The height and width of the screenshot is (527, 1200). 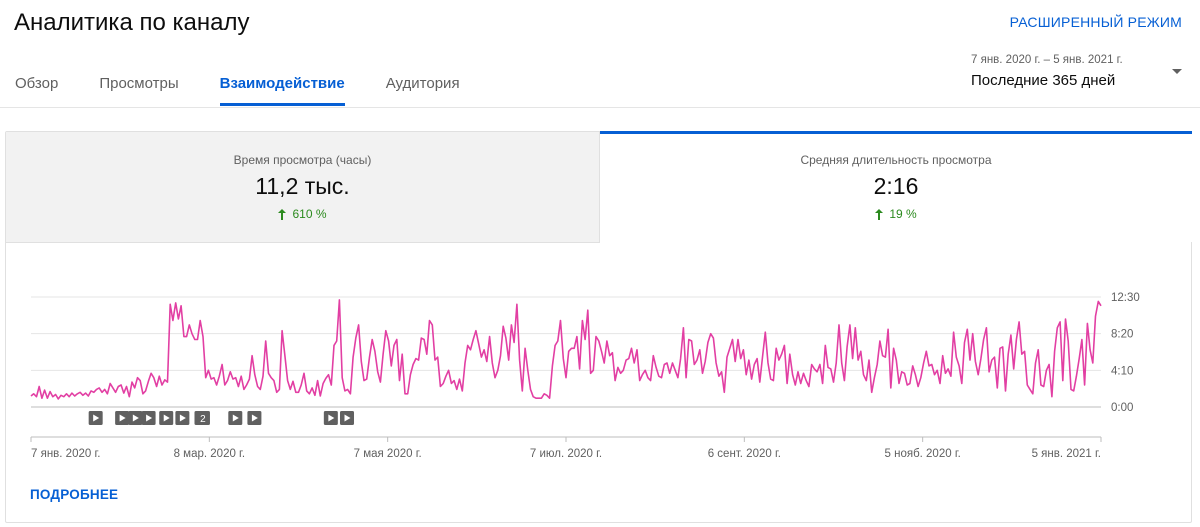 What do you see at coordinates (74, 494) in the screenshot?
I see `more-details-link: ПОДРОБНЕЕ` at bounding box center [74, 494].